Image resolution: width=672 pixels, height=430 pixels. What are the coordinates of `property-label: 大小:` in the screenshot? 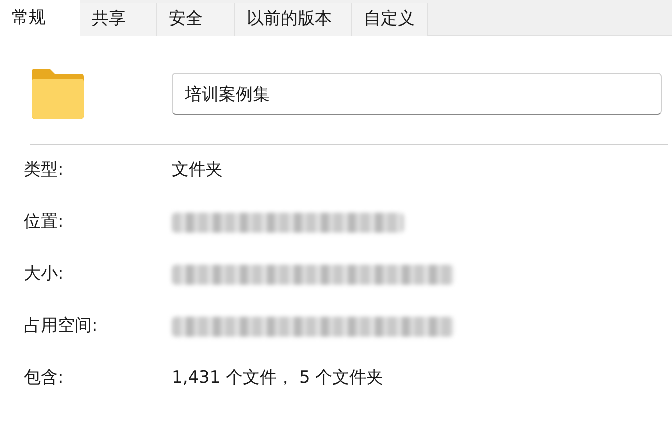 It's located at (44, 274).